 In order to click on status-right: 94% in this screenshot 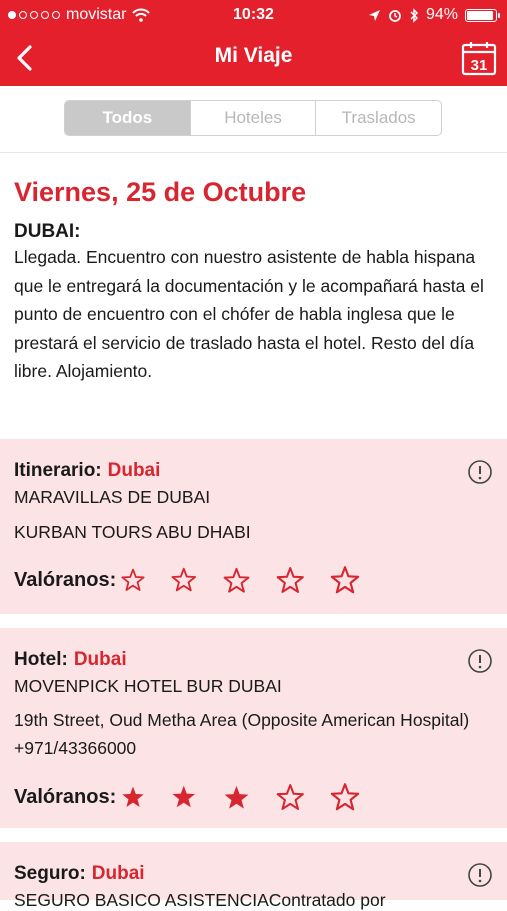, I will do `click(434, 15)`.